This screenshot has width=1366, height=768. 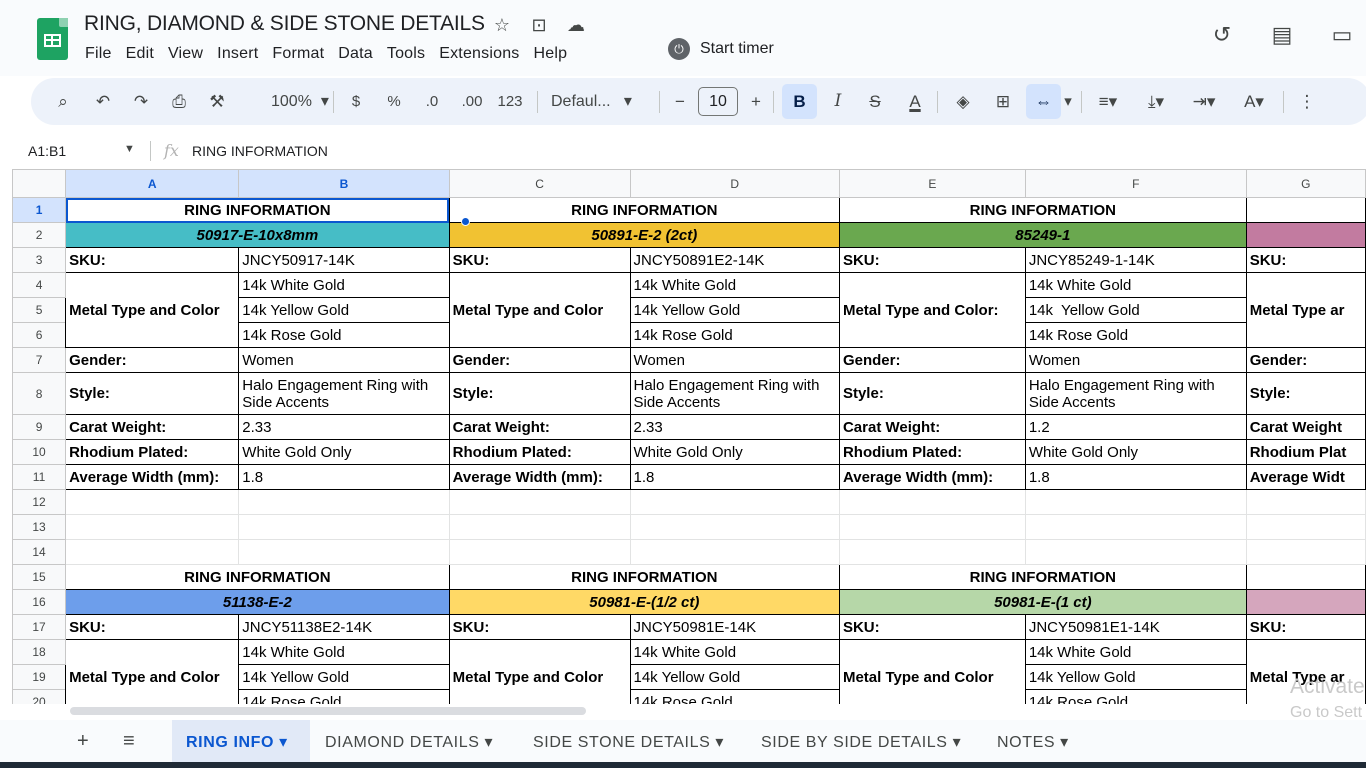 I want to click on value-cell: JNCY50981E1-14K, so click(x=1135, y=627).